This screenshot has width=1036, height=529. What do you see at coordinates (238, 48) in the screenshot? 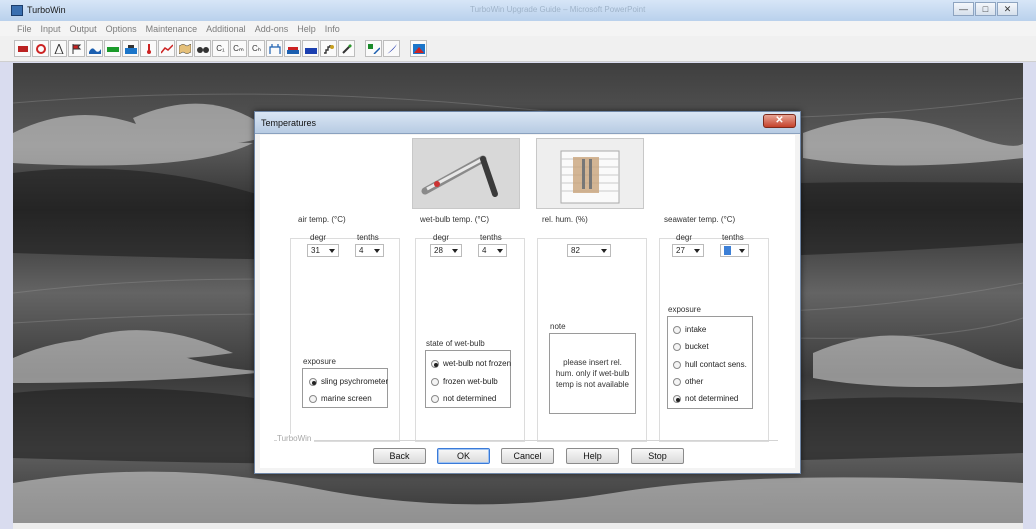
I see `toolbar-cm-button: Cₘ` at bounding box center [238, 48].